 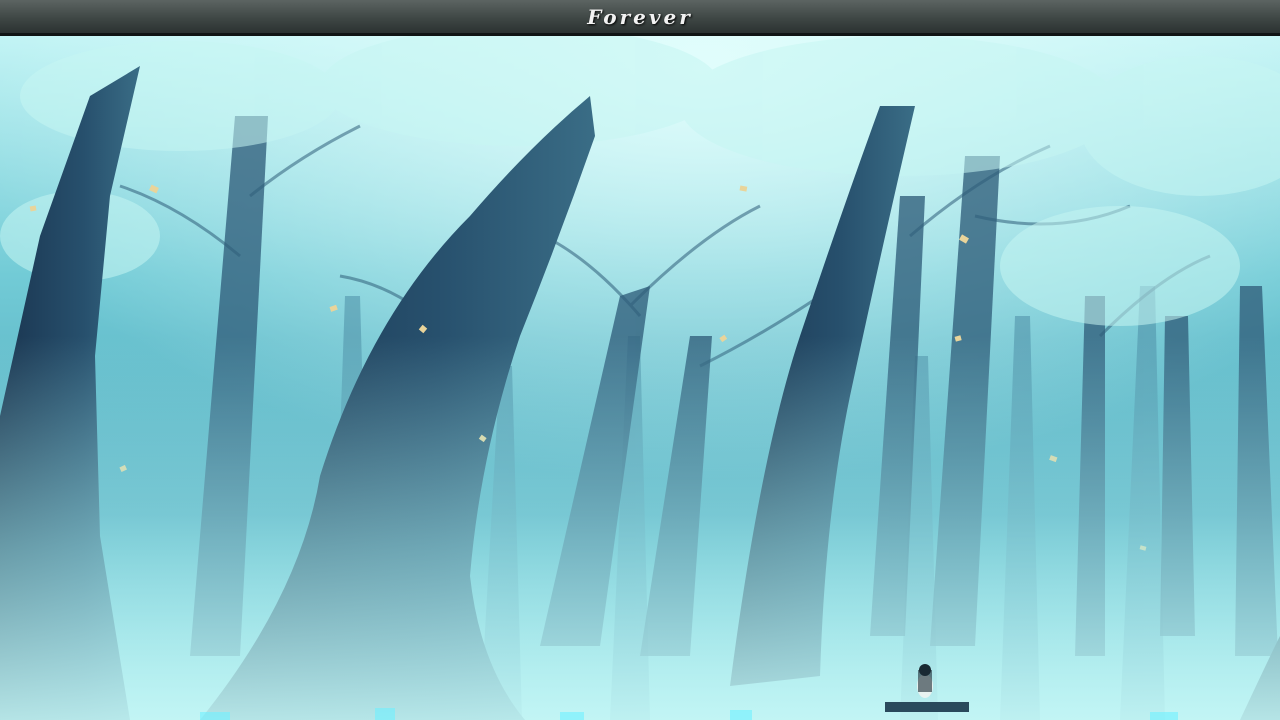 I want to click on song-title: Forever, so click(x=640, y=16).